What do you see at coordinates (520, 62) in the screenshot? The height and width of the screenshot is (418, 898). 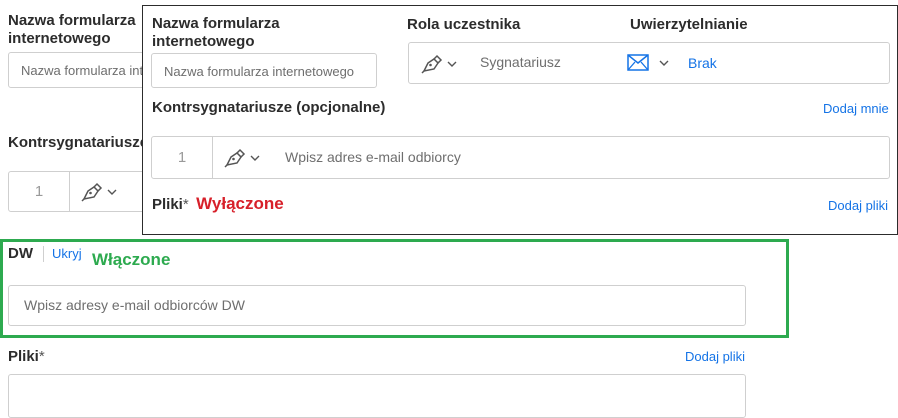 I see `ov-role-value: Sygnatariusz` at bounding box center [520, 62].